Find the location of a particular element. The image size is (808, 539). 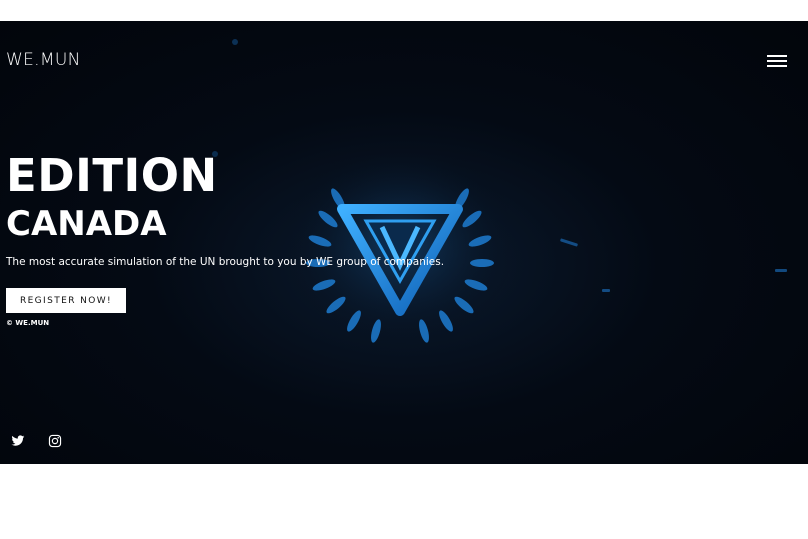

hamburger-menu-icon is located at coordinates (778, 61).